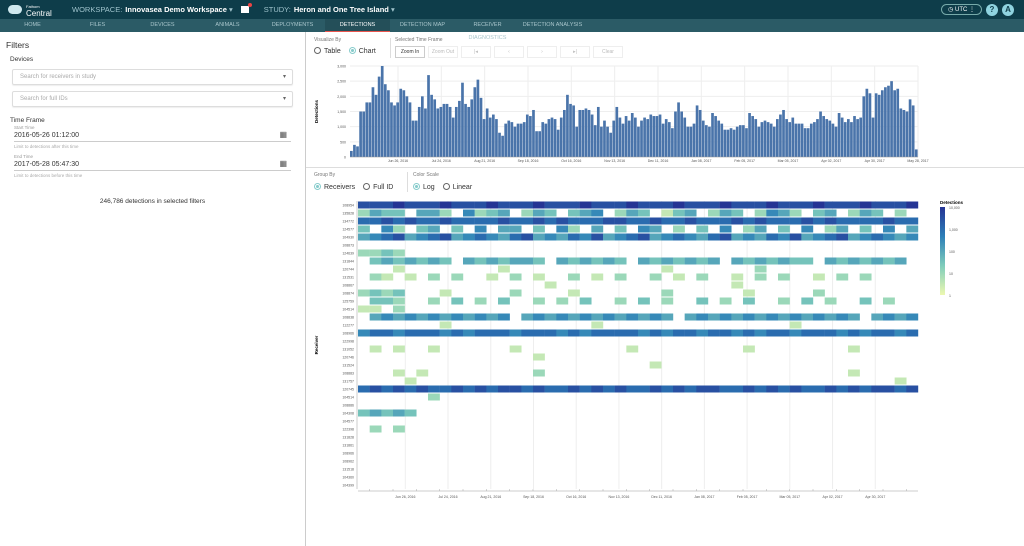 The width and height of the screenshot is (1024, 546). I want to click on nav-tab-detection-analysis: DETECTION ANALYSIS, so click(552, 25).